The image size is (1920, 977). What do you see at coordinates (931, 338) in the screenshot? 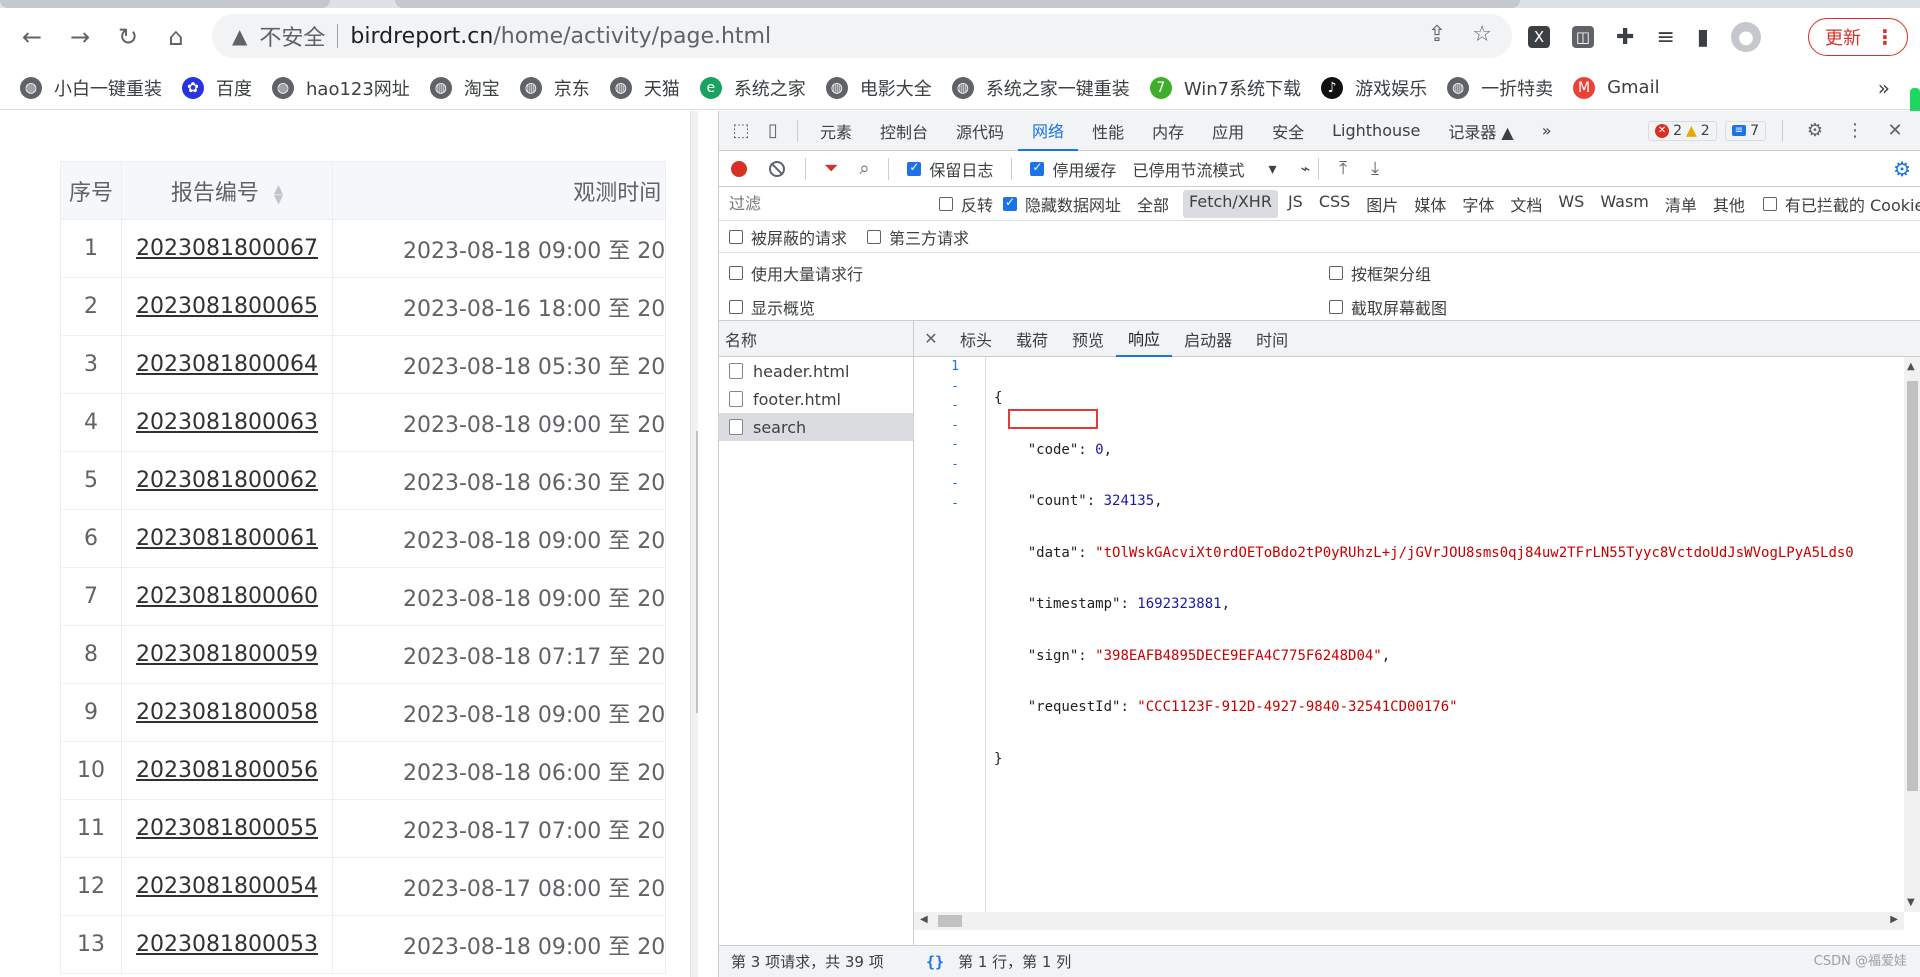
I see `close-detail-icon: ✕` at bounding box center [931, 338].